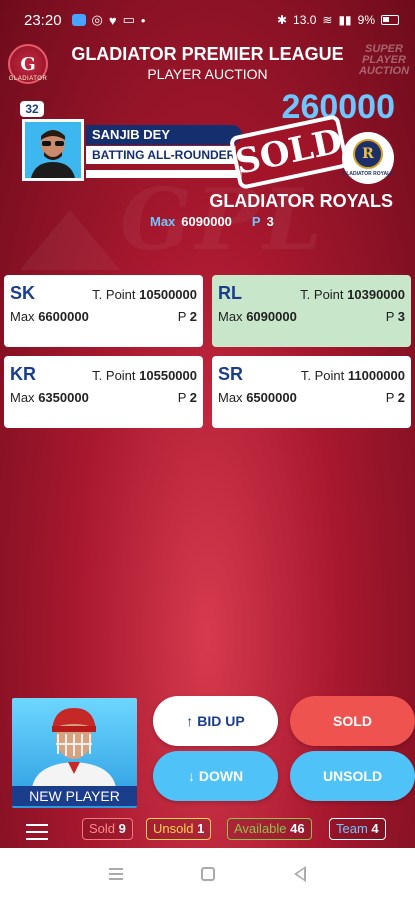  Describe the element at coordinates (395, 316) in the screenshot. I see `team-players: P 3` at that location.